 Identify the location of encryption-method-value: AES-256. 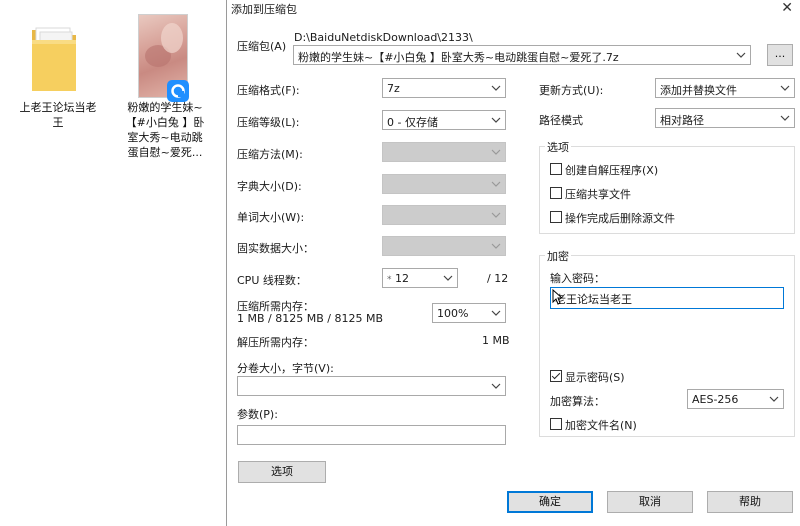
(715, 399).